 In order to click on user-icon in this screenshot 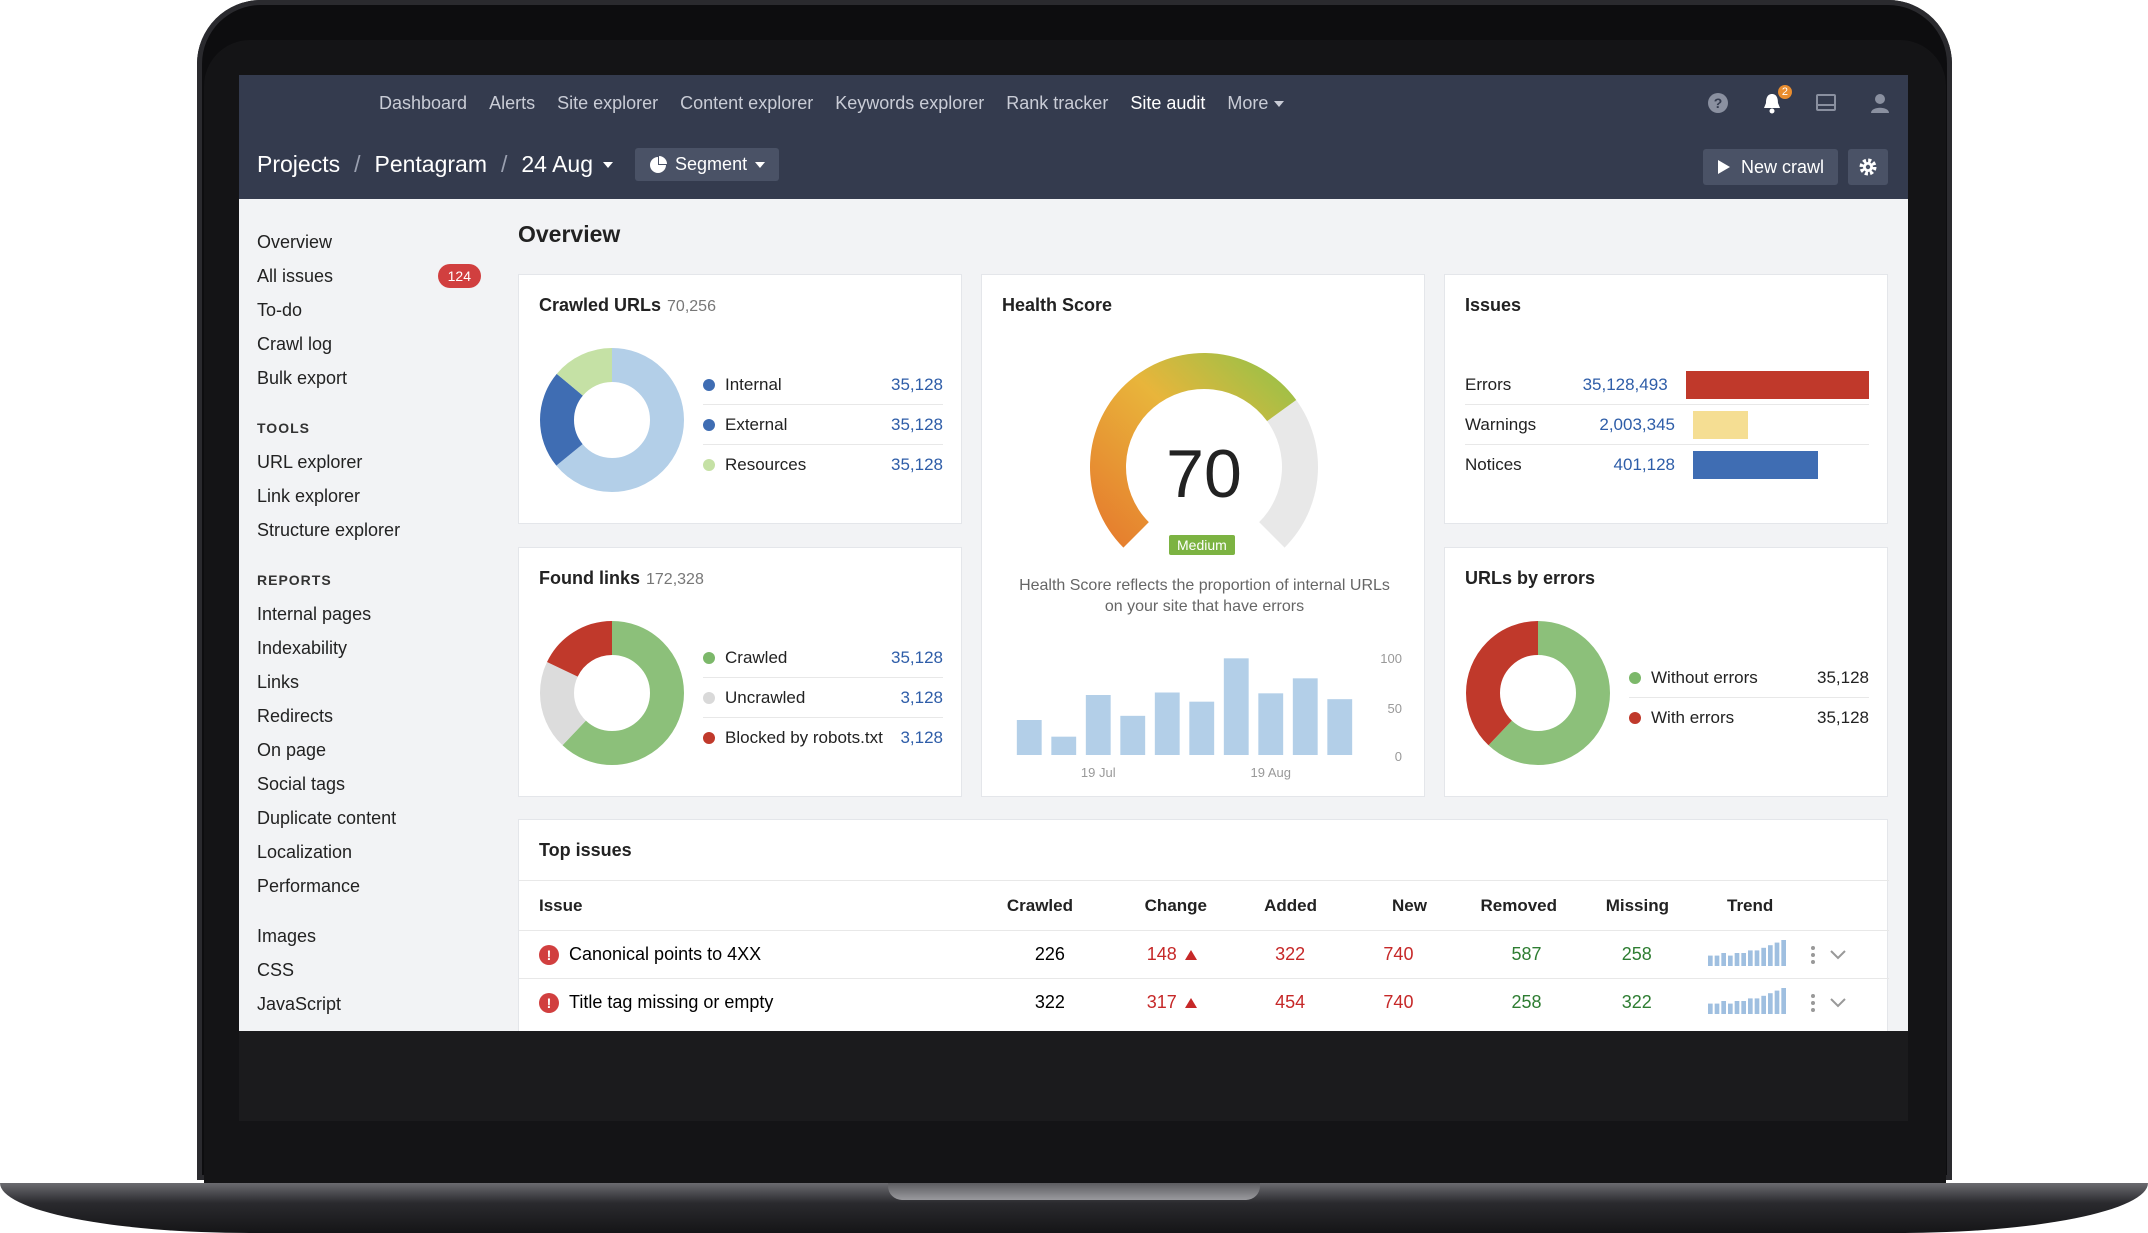, I will do `click(1880, 103)`.